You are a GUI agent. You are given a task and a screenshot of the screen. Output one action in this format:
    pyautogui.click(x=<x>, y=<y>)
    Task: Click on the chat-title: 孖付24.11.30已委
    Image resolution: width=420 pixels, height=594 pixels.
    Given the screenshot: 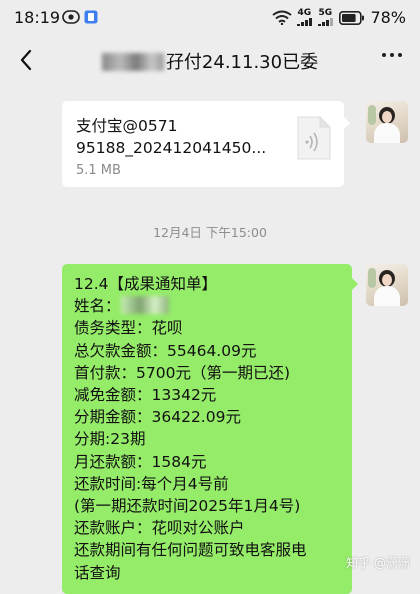 What is the action you would take?
    pyautogui.click(x=210, y=61)
    